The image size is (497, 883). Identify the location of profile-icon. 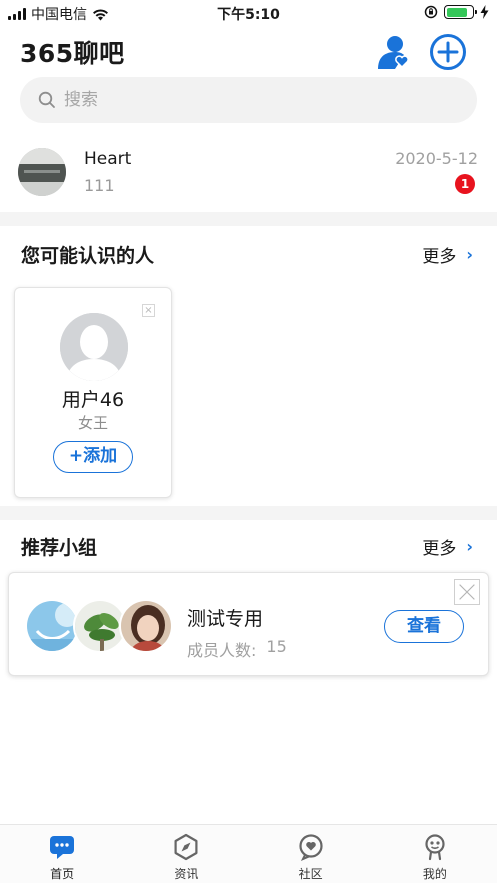
(435, 847).